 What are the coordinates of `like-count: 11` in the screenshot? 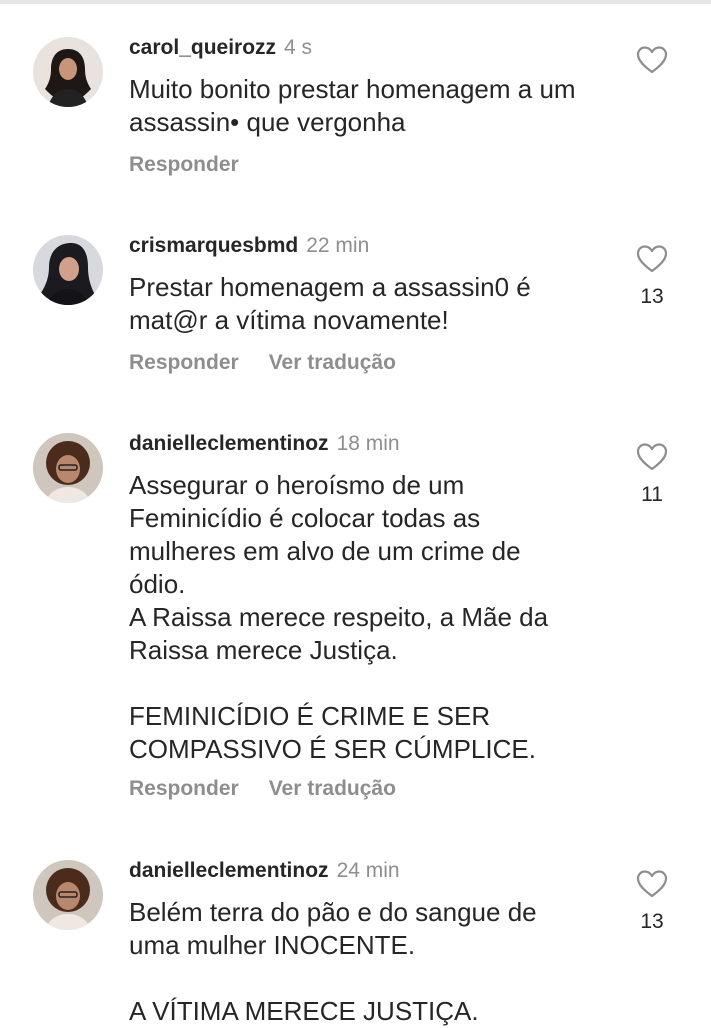 It's located at (652, 494).